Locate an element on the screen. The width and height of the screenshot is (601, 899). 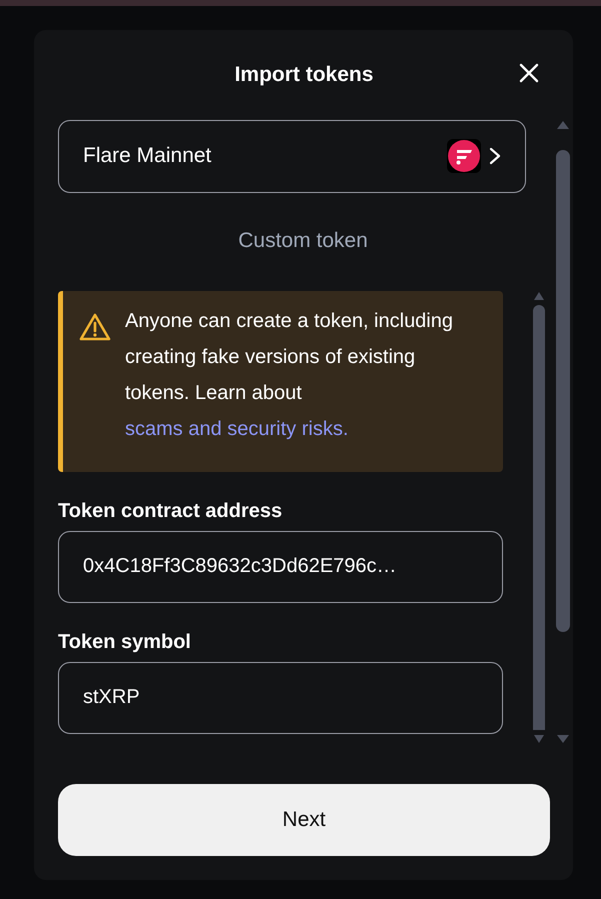
close-icon is located at coordinates (529, 73).